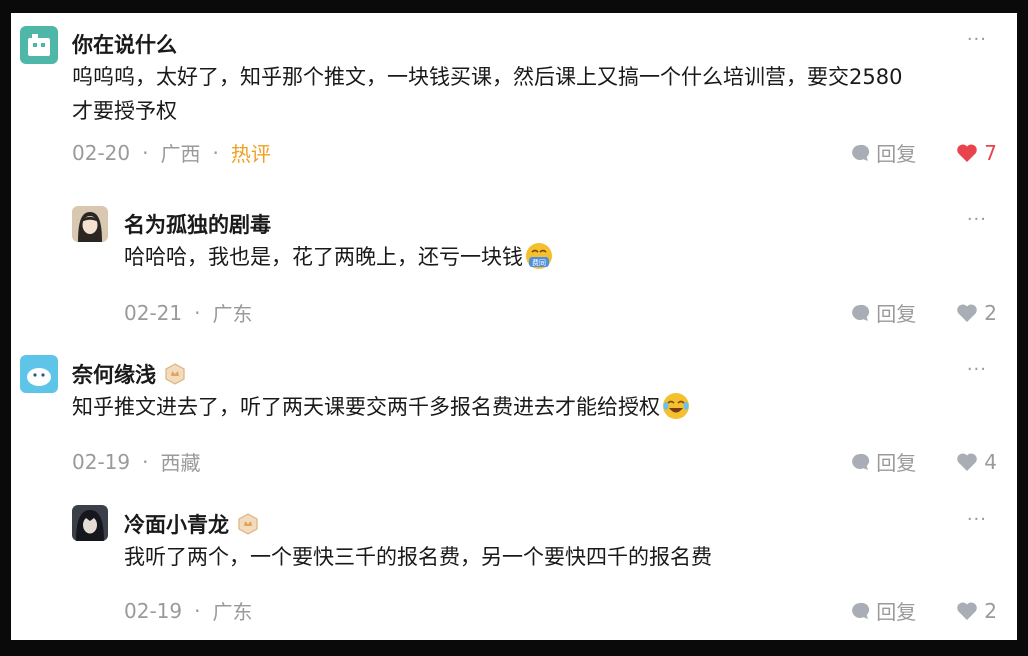 Image resolution: width=1028 pixels, height=656 pixels. Describe the element at coordinates (676, 406) in the screenshot. I see `laughing-crying-emoji-icon` at that location.